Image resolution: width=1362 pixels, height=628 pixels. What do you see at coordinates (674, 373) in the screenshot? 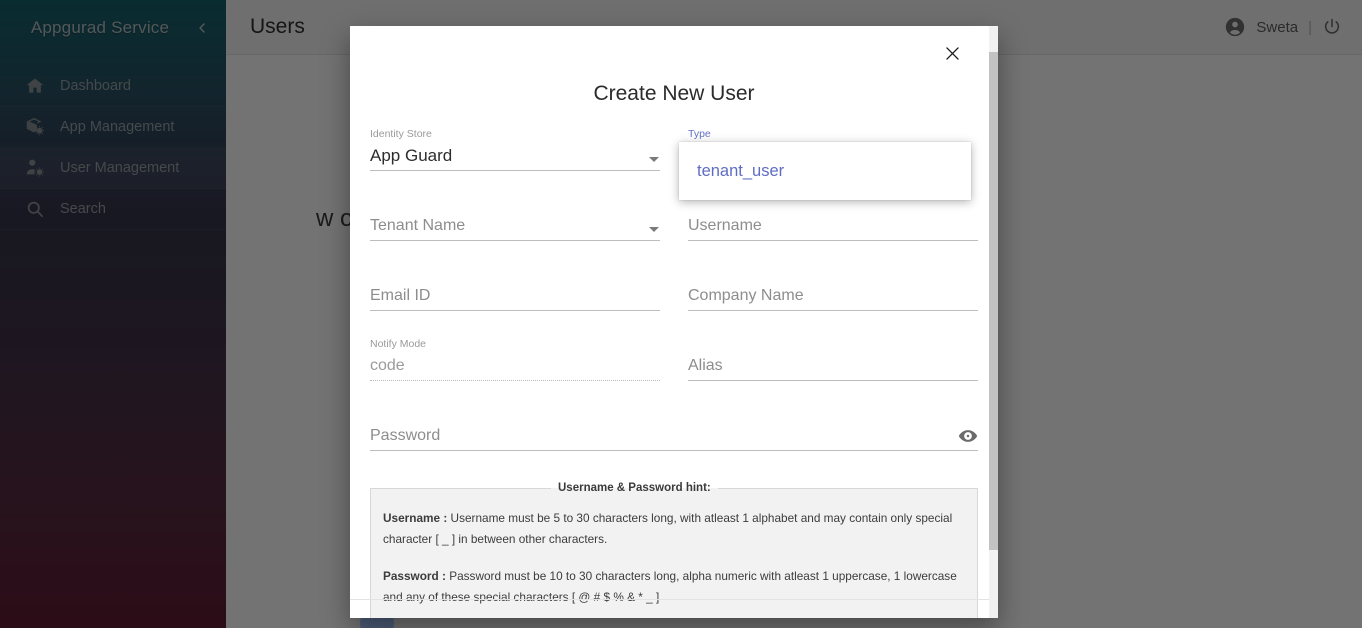
I see `form-row-4: Notify Mode code Alias` at bounding box center [674, 373].